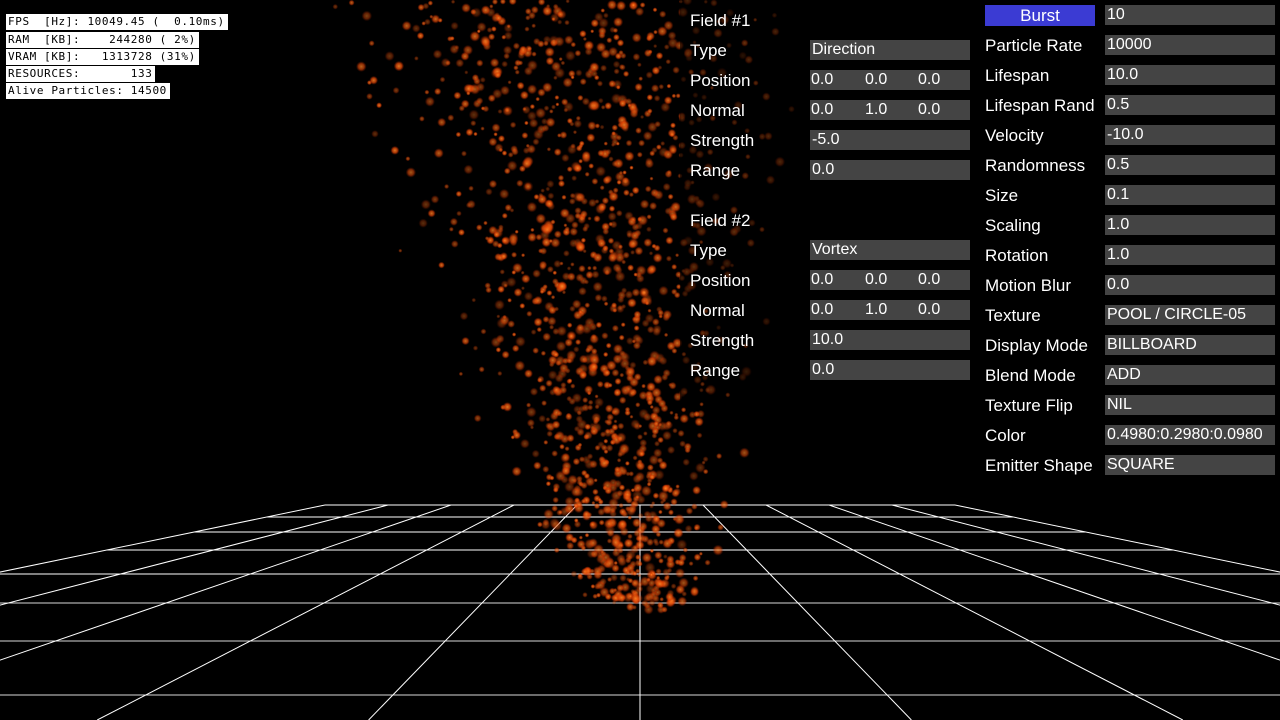 The image size is (1280, 720). I want to click on velocity-label: Velocity, so click(1014, 135).